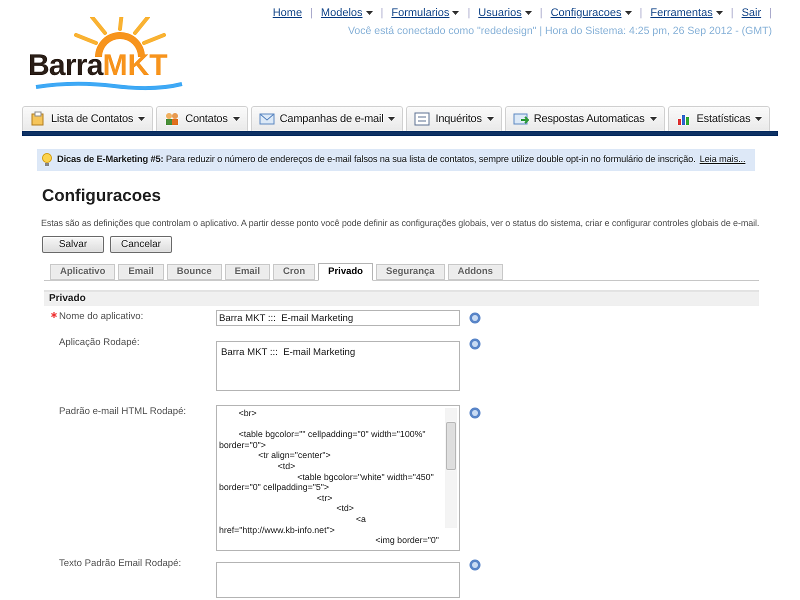 The image size is (800, 600). Describe the element at coordinates (327, 118) in the screenshot. I see `menu-tab: Campanhas de e-mail` at that location.